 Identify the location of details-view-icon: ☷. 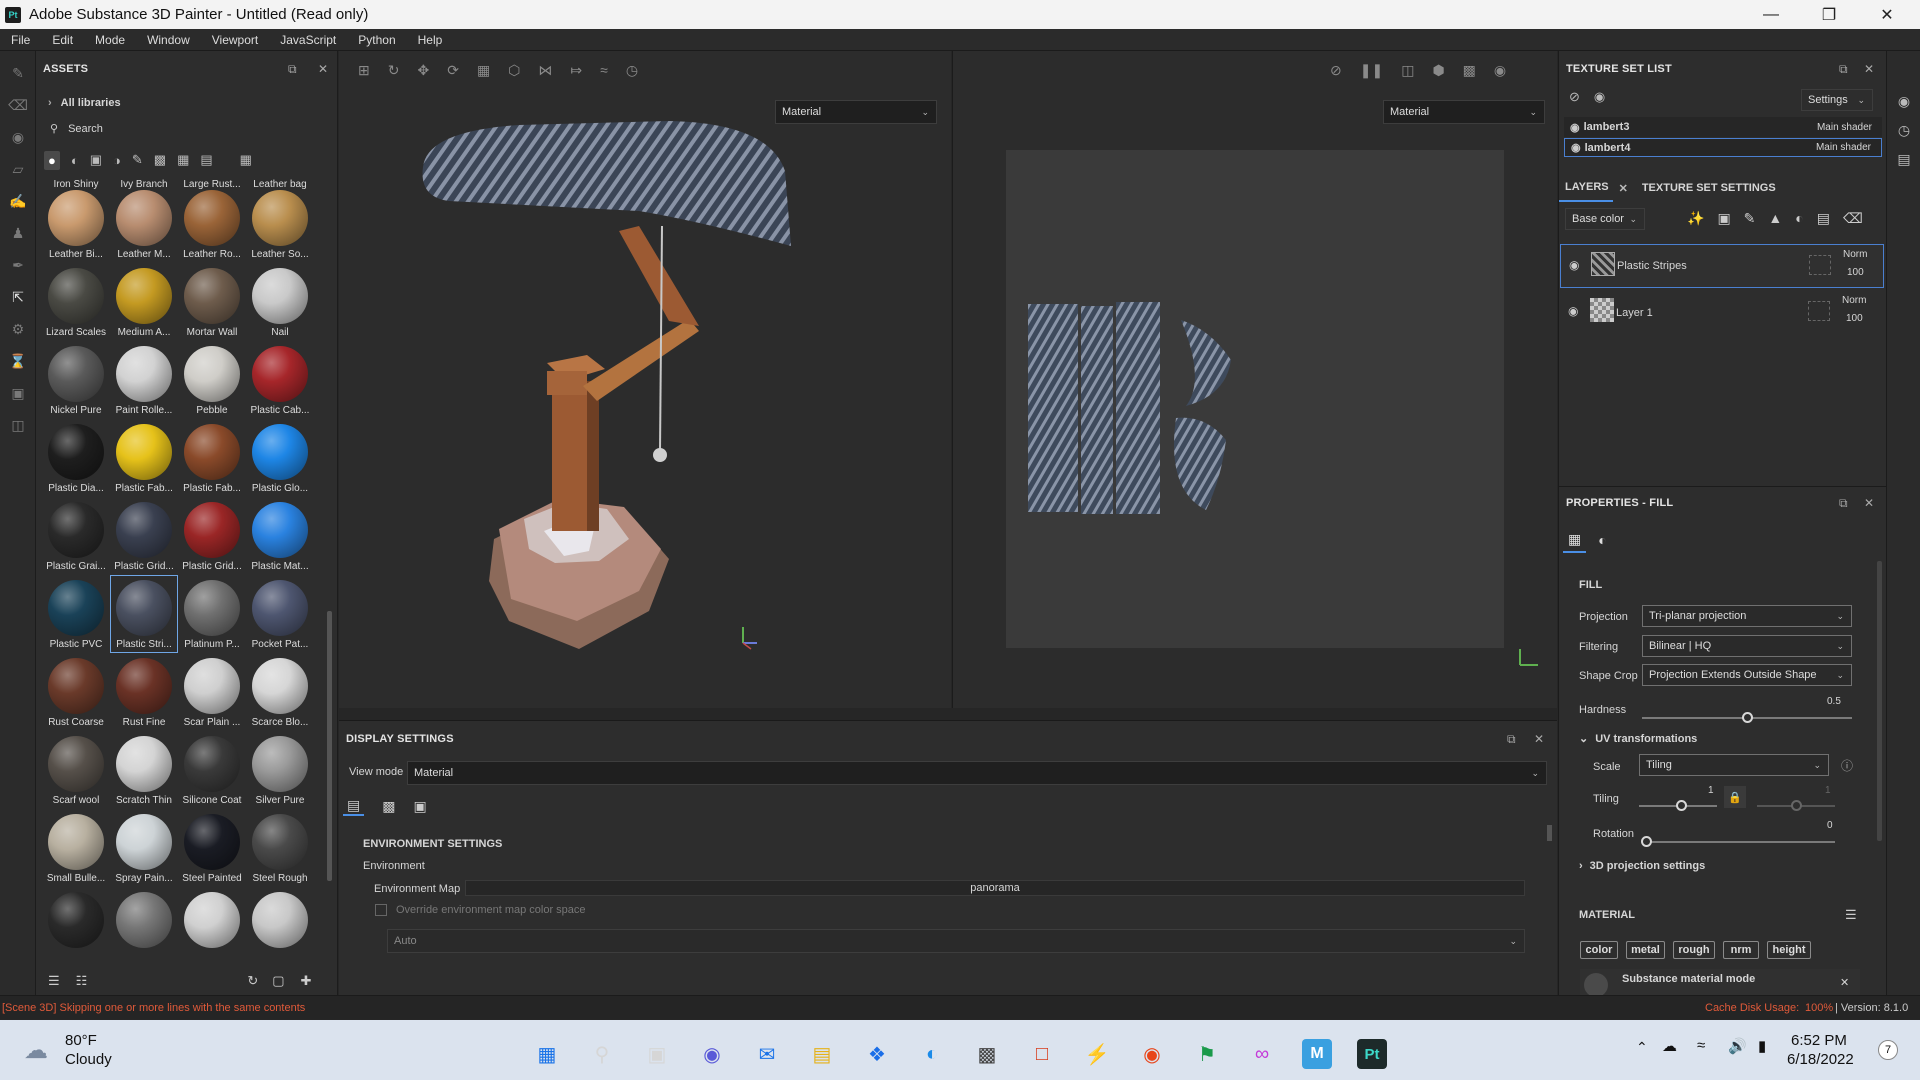
(82, 981).